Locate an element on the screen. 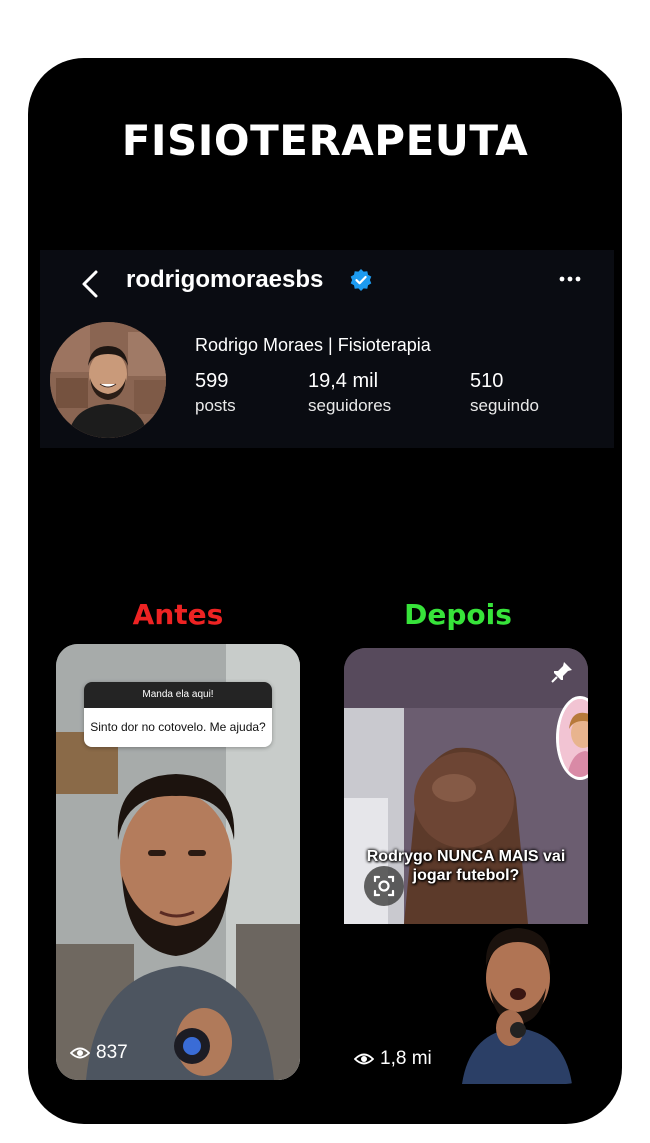  stat-followers: 19,4 mil seguidores is located at coordinates (349, 393).